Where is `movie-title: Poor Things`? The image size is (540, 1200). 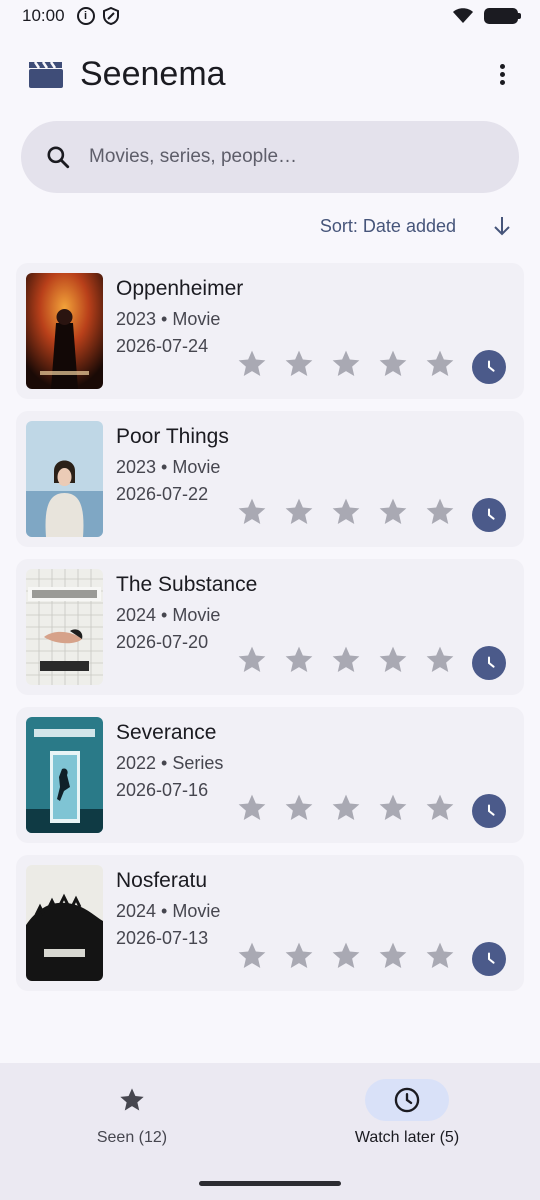 movie-title: Poor Things is located at coordinates (172, 436).